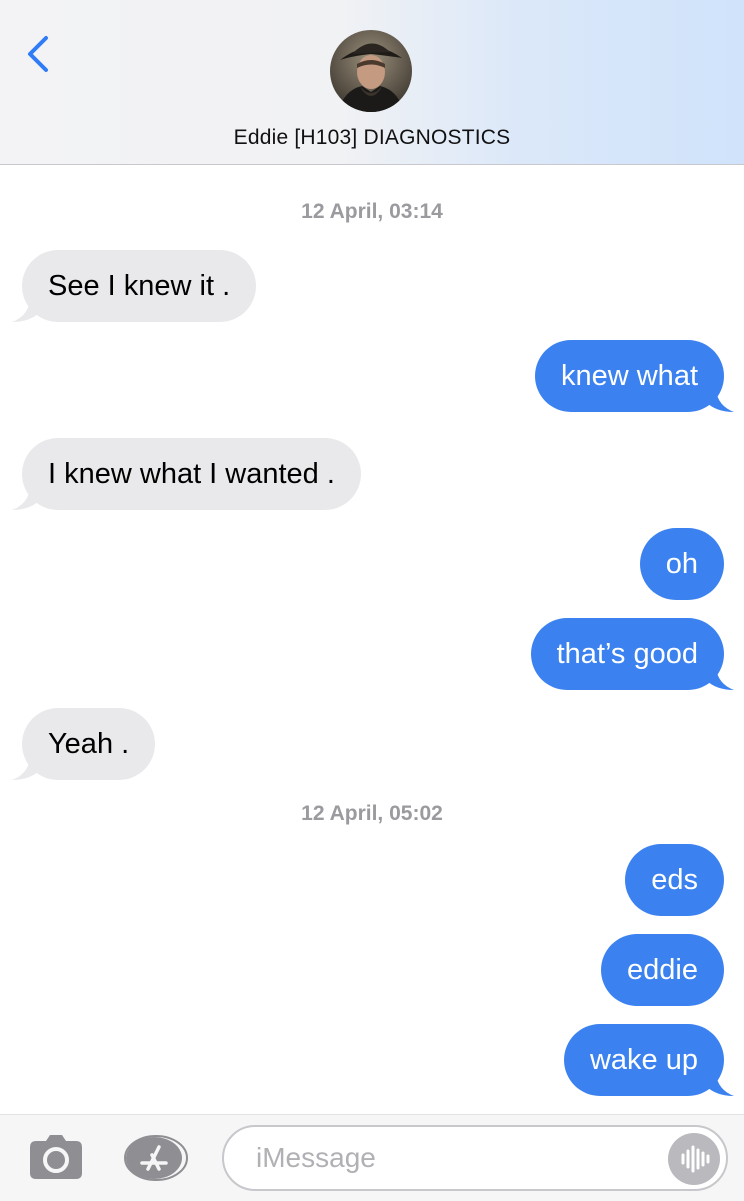 This screenshot has height=1201, width=744. I want to click on camera-icon, so click(56, 1157).